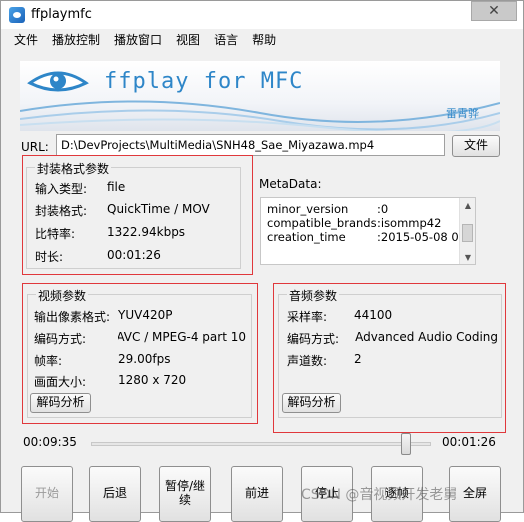 Image resolution: width=524 pixels, height=522 pixels. What do you see at coordinates (49, 257) in the screenshot?
I see `format-label: 时长:` at bounding box center [49, 257].